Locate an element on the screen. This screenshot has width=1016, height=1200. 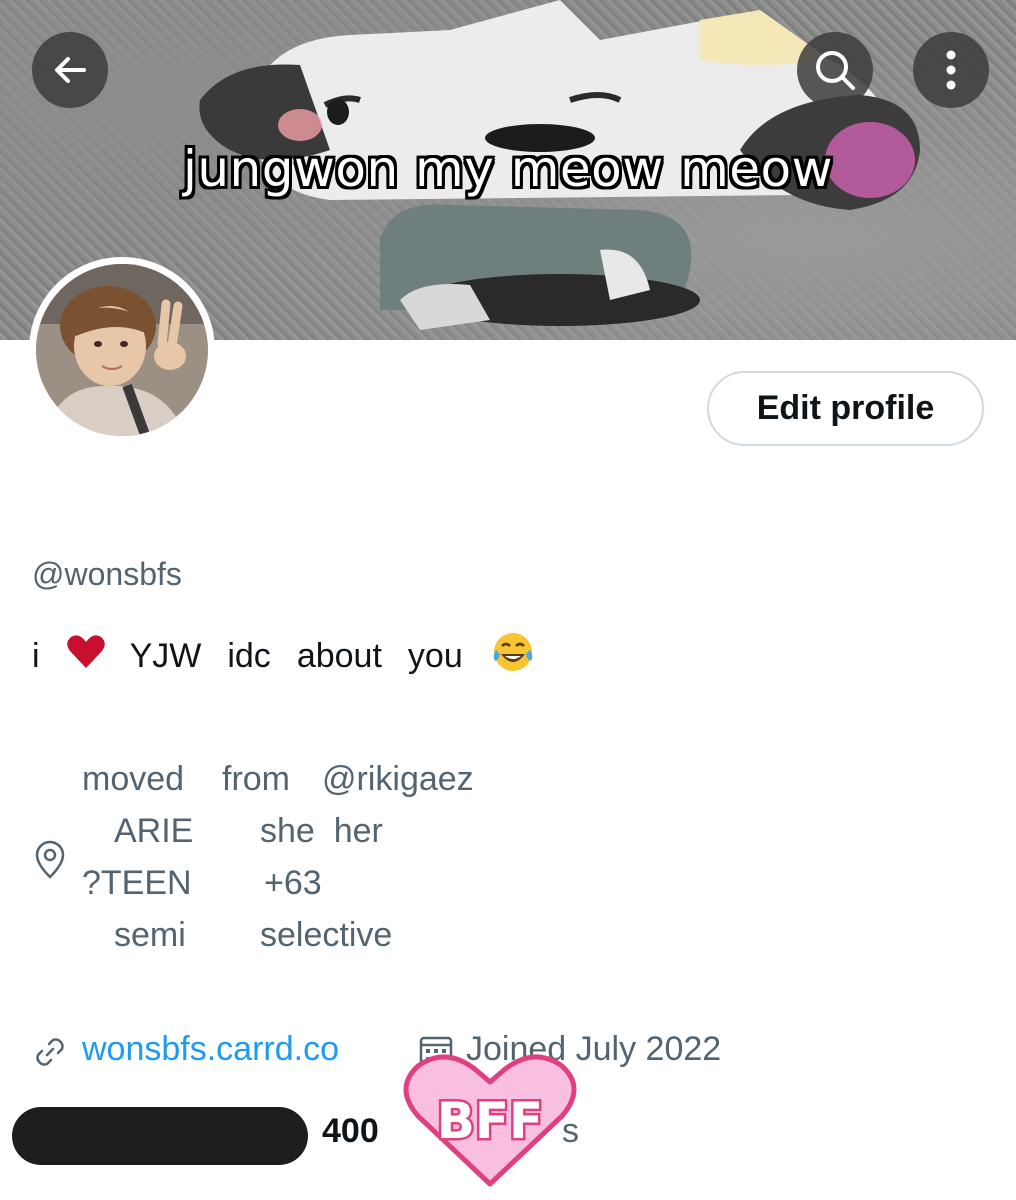
location-word: ARIE is located at coordinates (154, 831).